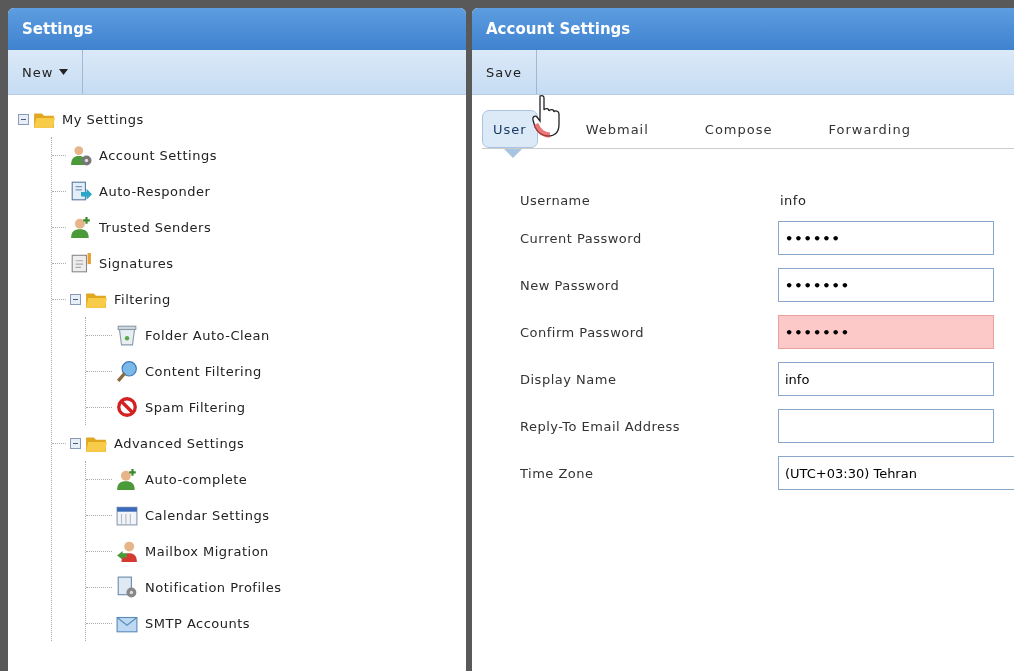 Image resolution: width=1014 pixels, height=671 pixels. What do you see at coordinates (198, 623) in the screenshot?
I see `tree-item: SMTP Accounts` at bounding box center [198, 623].